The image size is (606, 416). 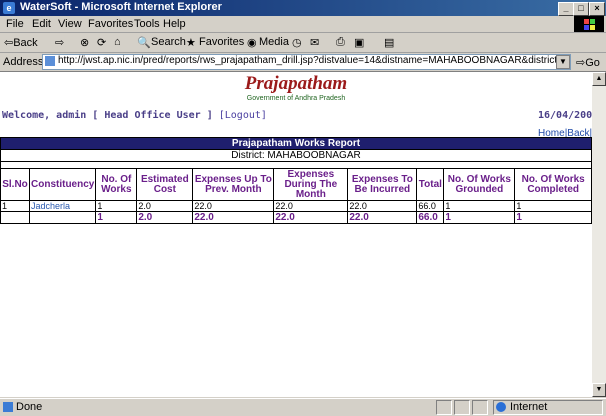 What do you see at coordinates (23, 62) in the screenshot?
I see `address-label: Address` at bounding box center [23, 62].